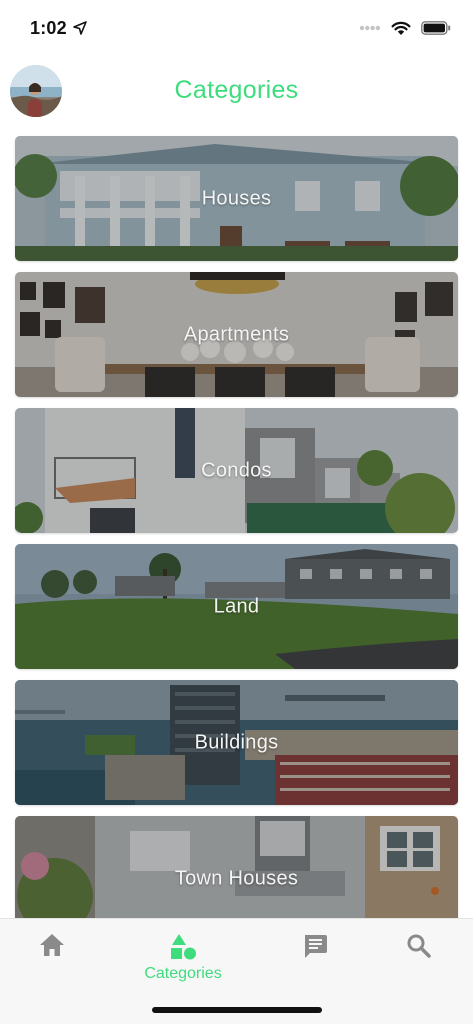  What do you see at coordinates (183, 973) in the screenshot?
I see `tab-categories-label: Categories` at bounding box center [183, 973].